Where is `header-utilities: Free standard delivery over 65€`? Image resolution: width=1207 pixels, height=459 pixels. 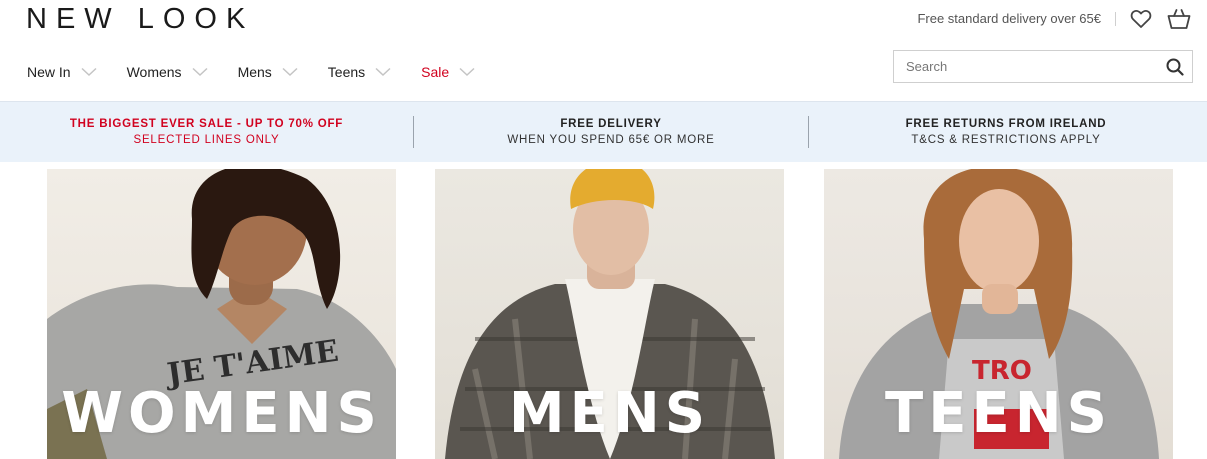
header-utilities: Free standard delivery over 65€ is located at coordinates (1054, 19).